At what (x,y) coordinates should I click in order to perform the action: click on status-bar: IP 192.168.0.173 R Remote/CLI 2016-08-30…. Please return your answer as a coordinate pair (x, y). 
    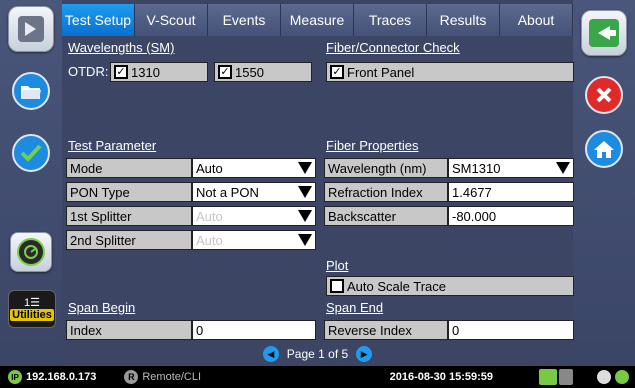
    Looking at the image, I should click on (317, 377).